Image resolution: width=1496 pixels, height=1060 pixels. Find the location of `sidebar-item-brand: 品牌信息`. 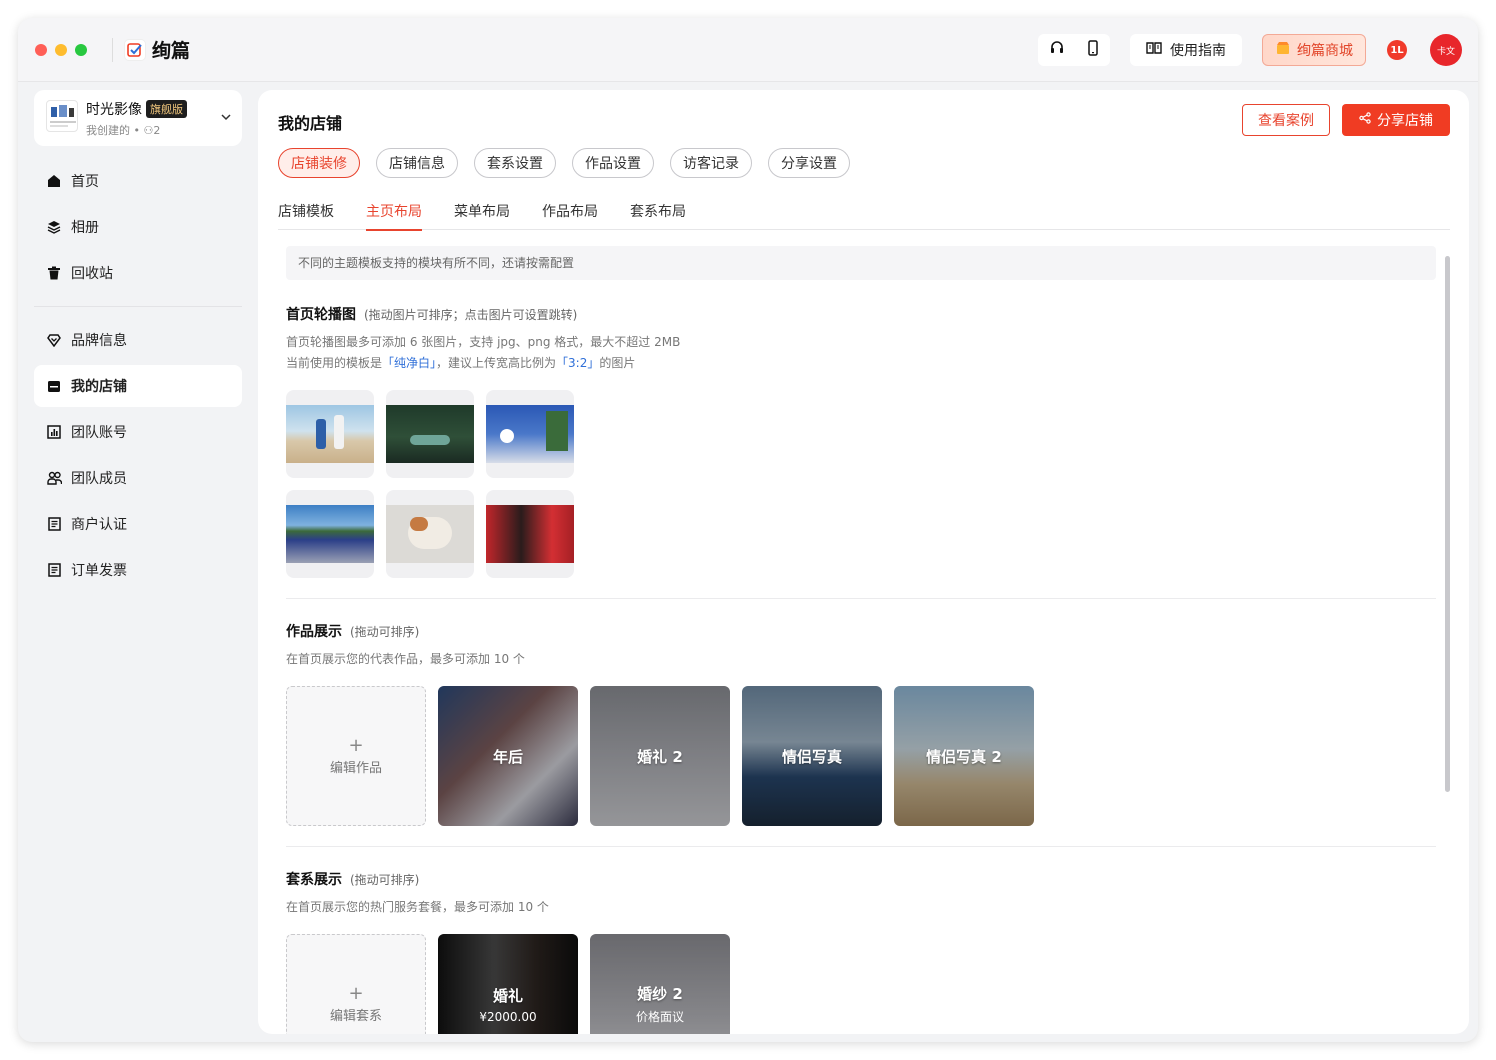

sidebar-item-brand: 品牌信息 is located at coordinates (138, 340).